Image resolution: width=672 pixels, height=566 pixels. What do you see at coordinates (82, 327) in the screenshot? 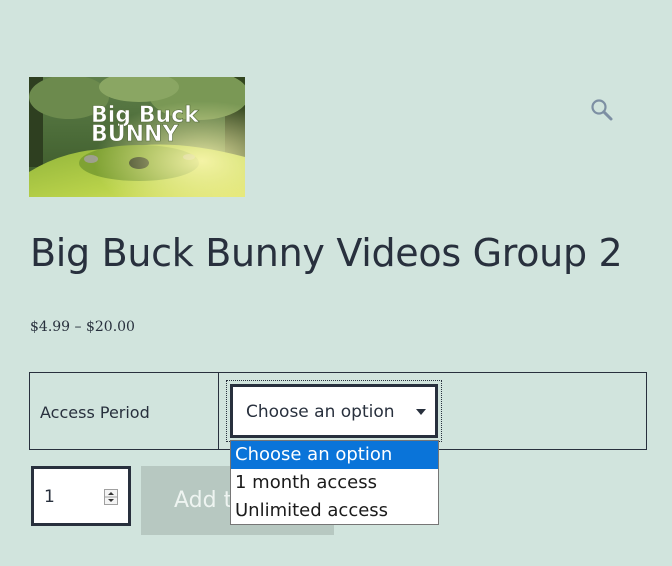
I see `product-price: $4.99 – $20.00` at bounding box center [82, 327].